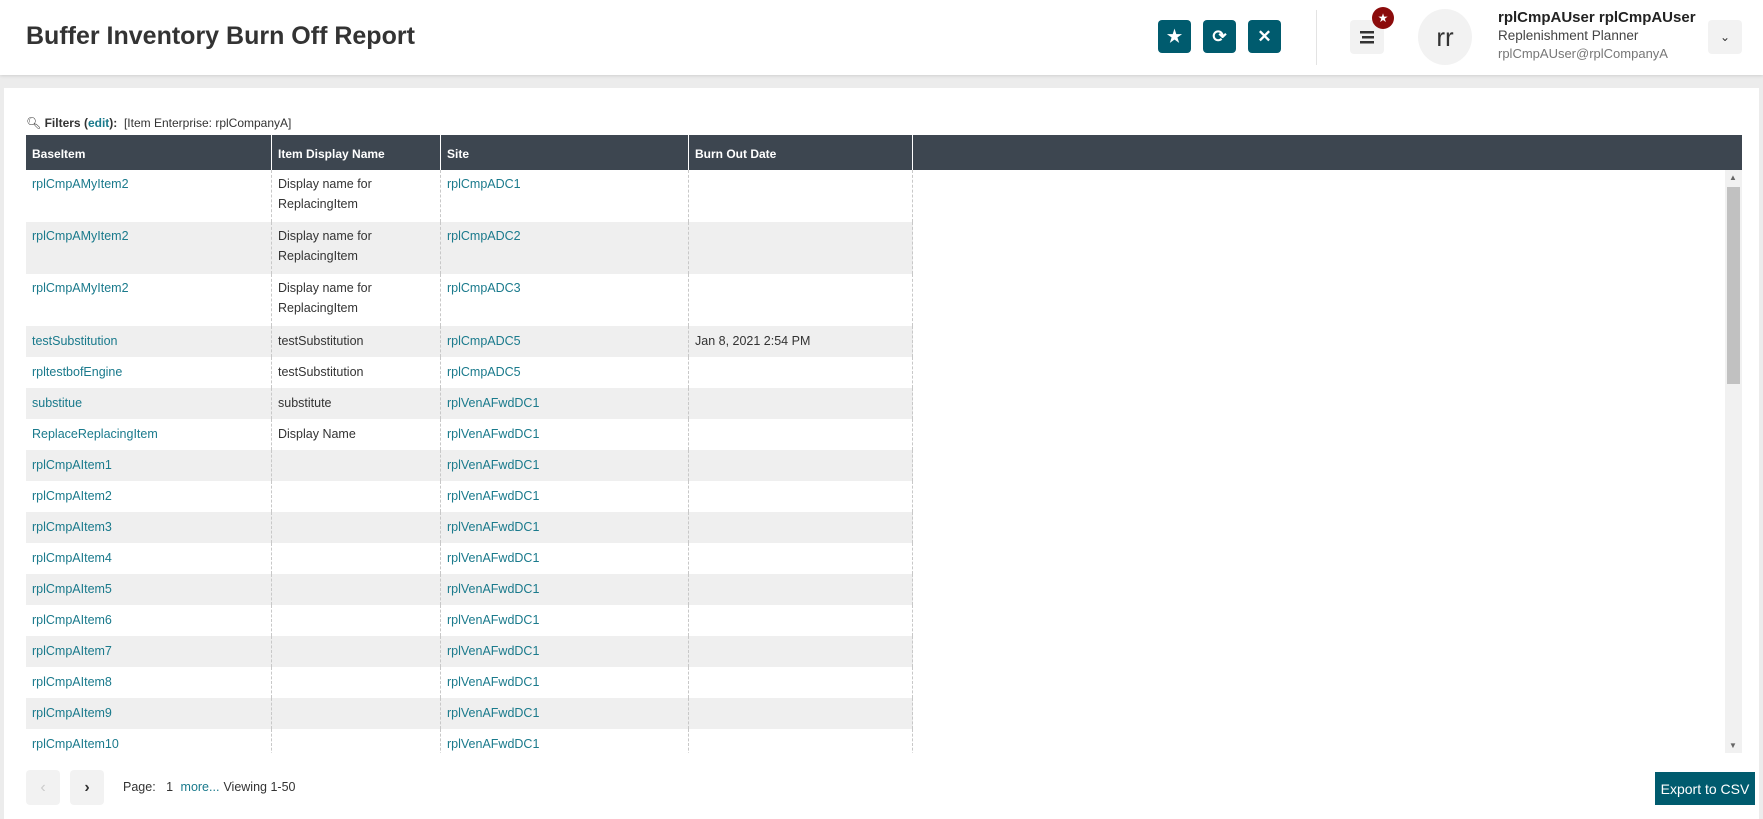 The height and width of the screenshot is (819, 1763). Describe the element at coordinates (565, 152) in the screenshot. I see `column-header-site: Site` at that location.